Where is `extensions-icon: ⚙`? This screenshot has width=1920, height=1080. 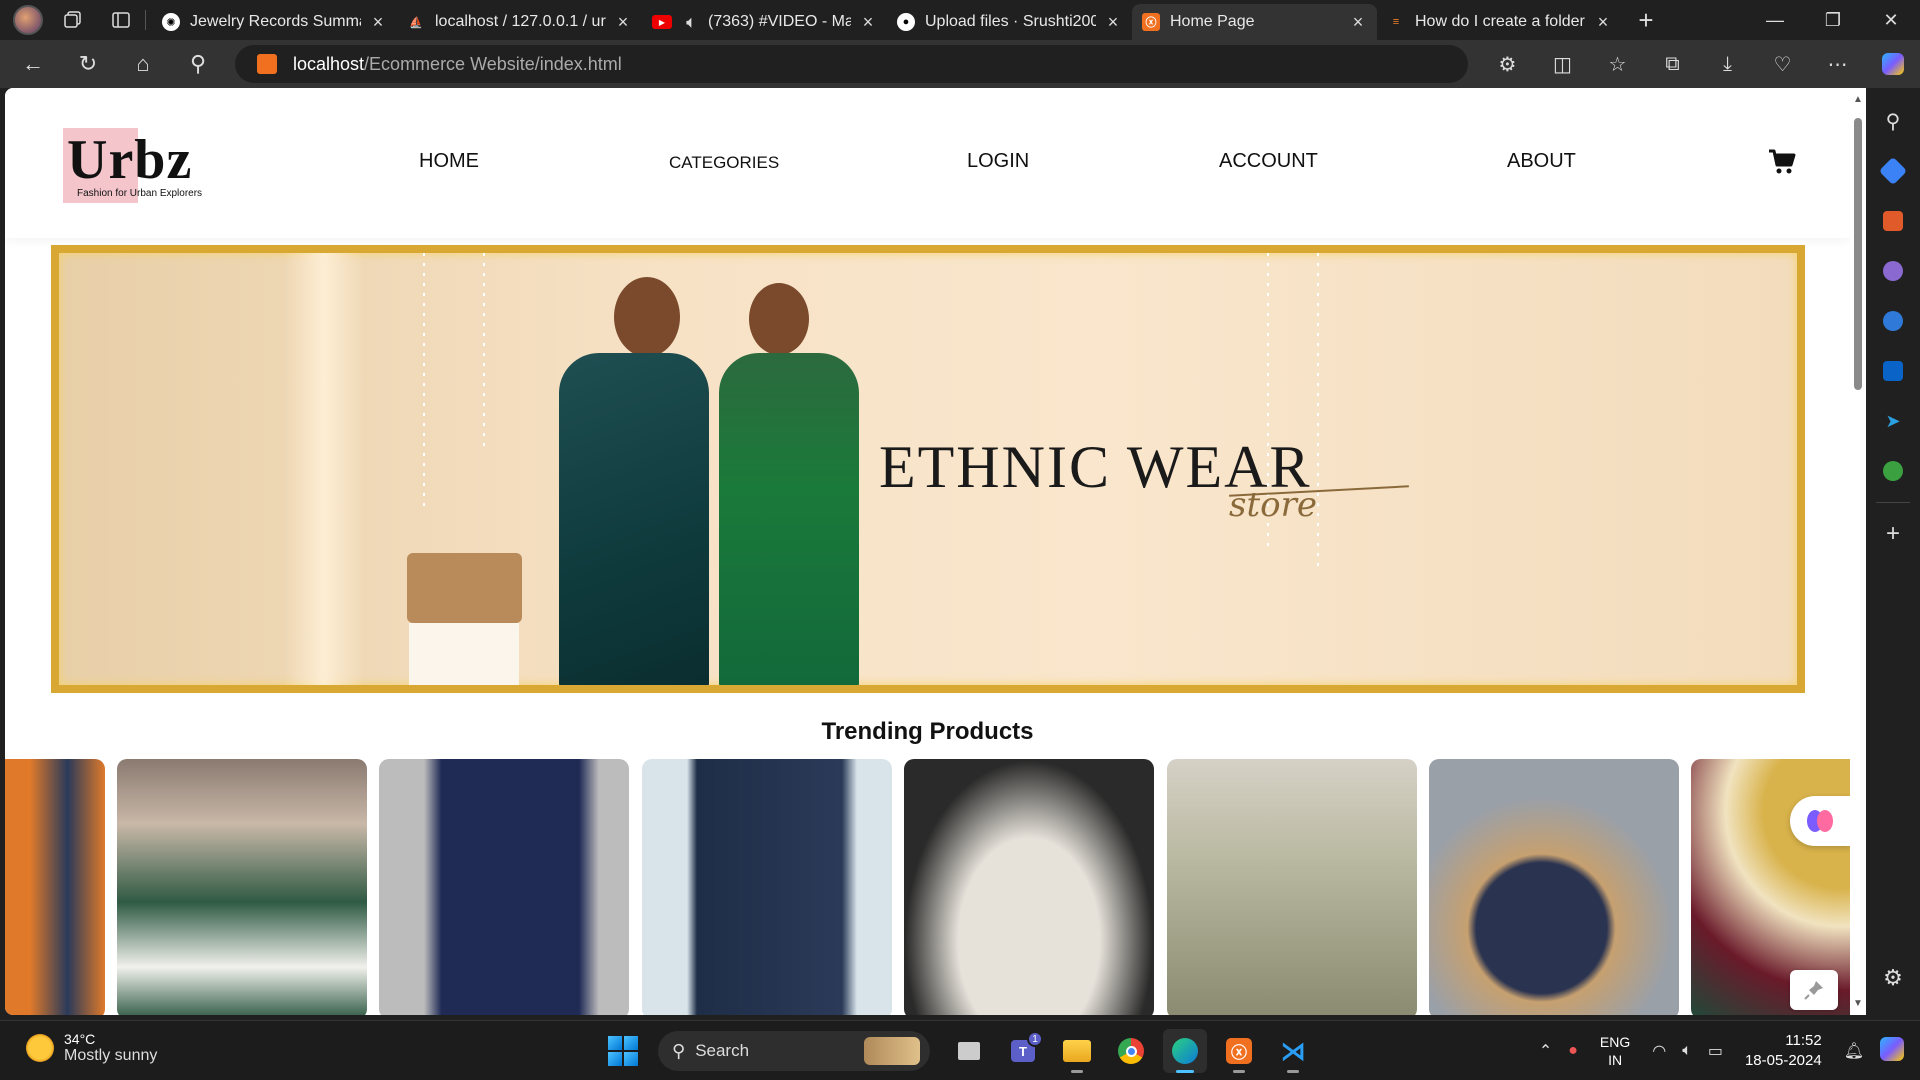 extensions-icon: ⚙ is located at coordinates (1507, 64).